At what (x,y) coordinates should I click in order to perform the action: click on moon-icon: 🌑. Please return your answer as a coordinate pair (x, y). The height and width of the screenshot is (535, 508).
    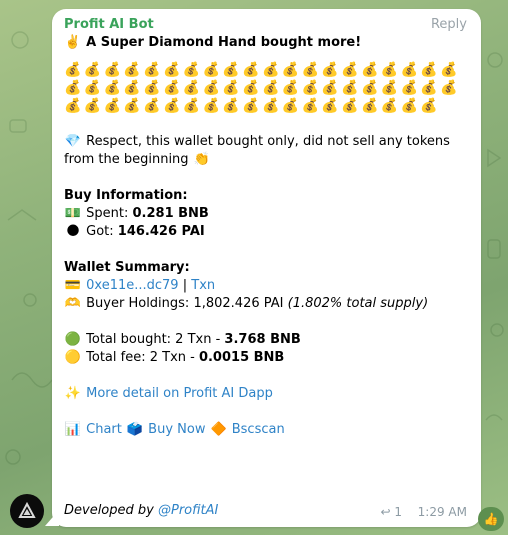
    Looking at the image, I should click on (73, 231).